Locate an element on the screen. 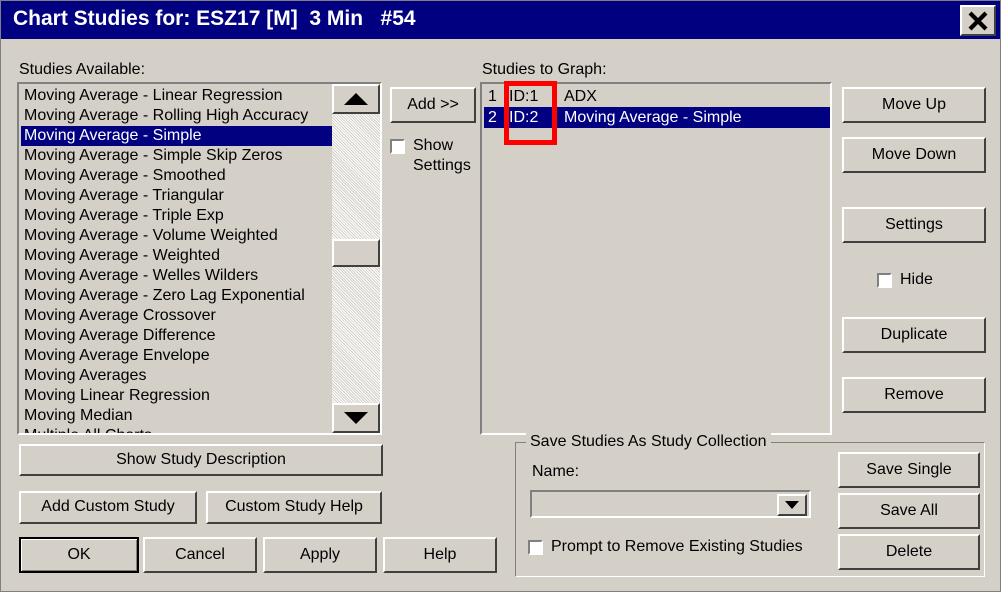 Image resolution: width=1001 pixels, height=592 pixels. show-settings-checkbox-box is located at coordinates (397, 146).